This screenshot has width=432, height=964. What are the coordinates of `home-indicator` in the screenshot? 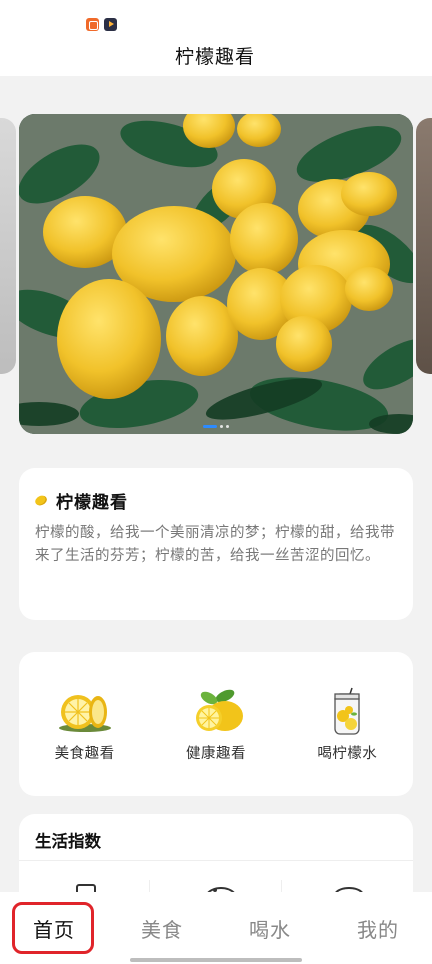 It's located at (216, 960).